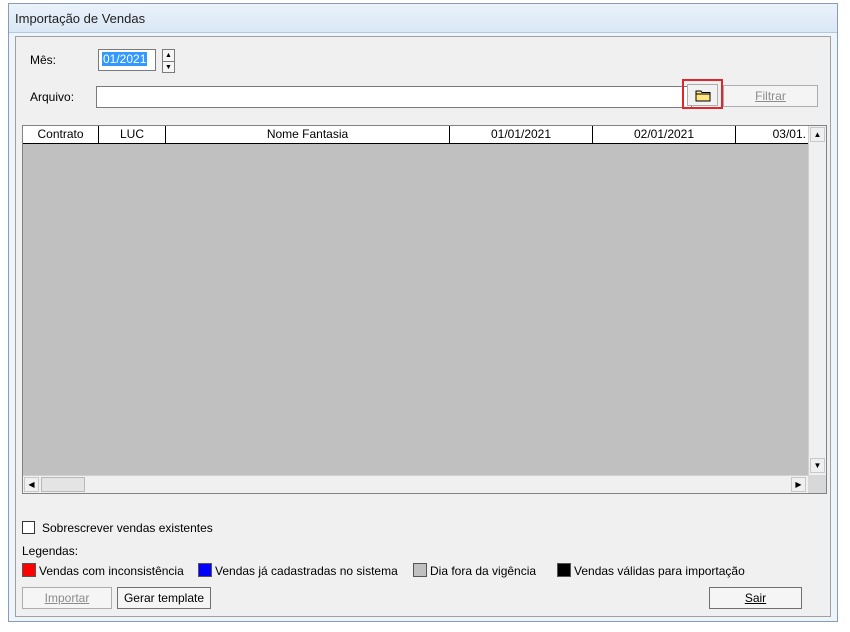 The height and width of the screenshot is (632, 850). What do you see at coordinates (817, 301) in the screenshot?
I see `vertical-scrollbar: ▲ ▼` at bounding box center [817, 301].